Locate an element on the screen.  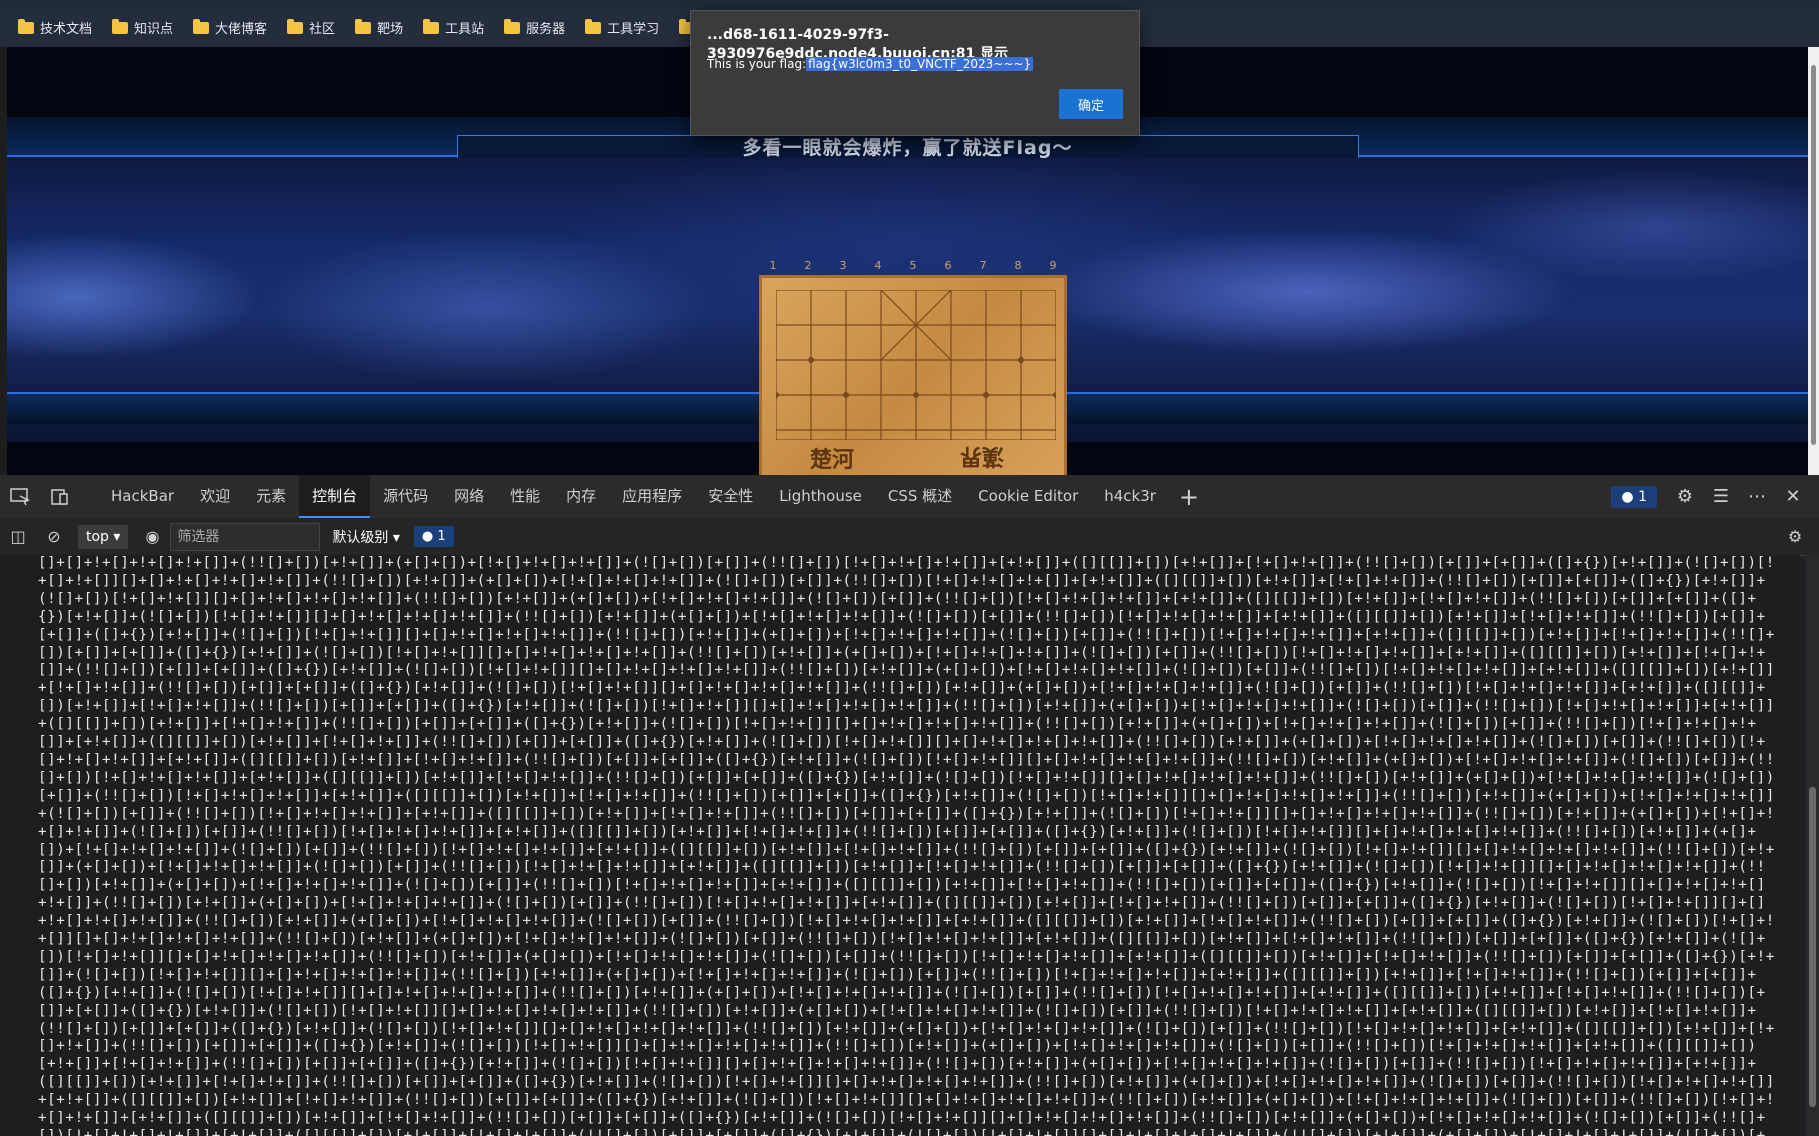
devtools-tab: 应用程序 is located at coordinates (652, 496).